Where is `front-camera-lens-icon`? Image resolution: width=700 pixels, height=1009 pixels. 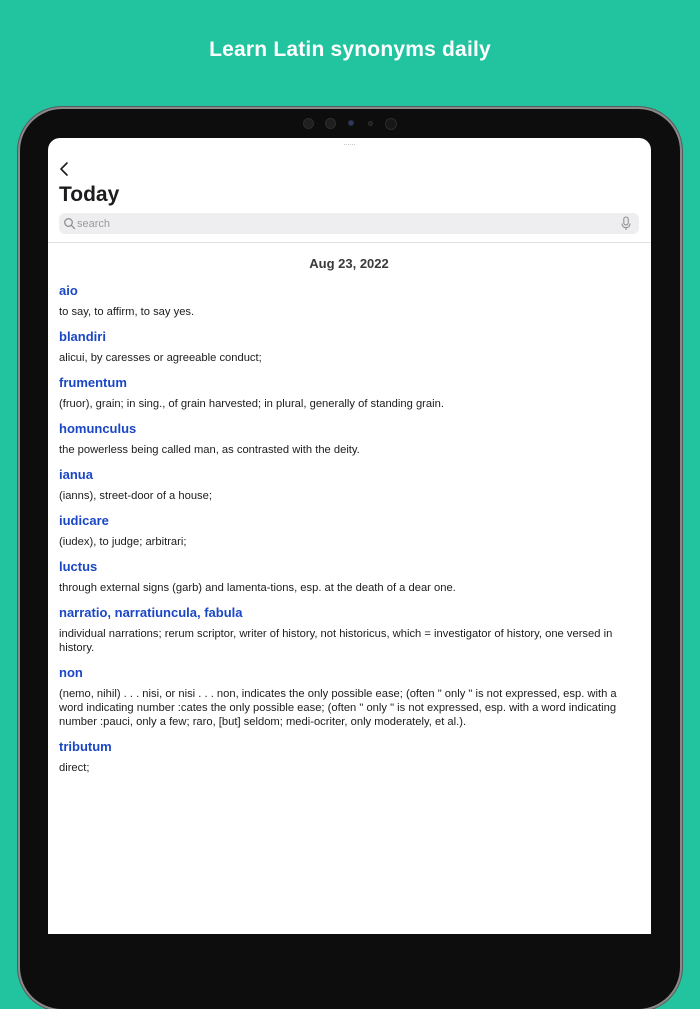
front-camera-lens-icon is located at coordinates (391, 124).